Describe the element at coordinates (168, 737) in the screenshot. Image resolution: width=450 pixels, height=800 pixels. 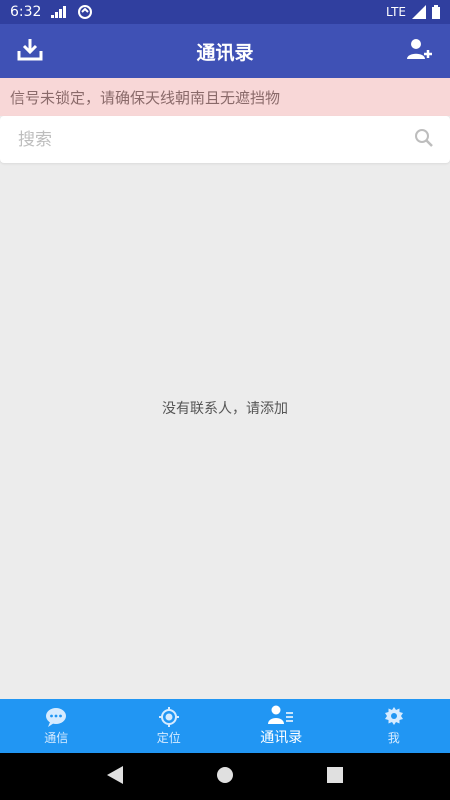
I see `tab-location-label: 定位` at that location.